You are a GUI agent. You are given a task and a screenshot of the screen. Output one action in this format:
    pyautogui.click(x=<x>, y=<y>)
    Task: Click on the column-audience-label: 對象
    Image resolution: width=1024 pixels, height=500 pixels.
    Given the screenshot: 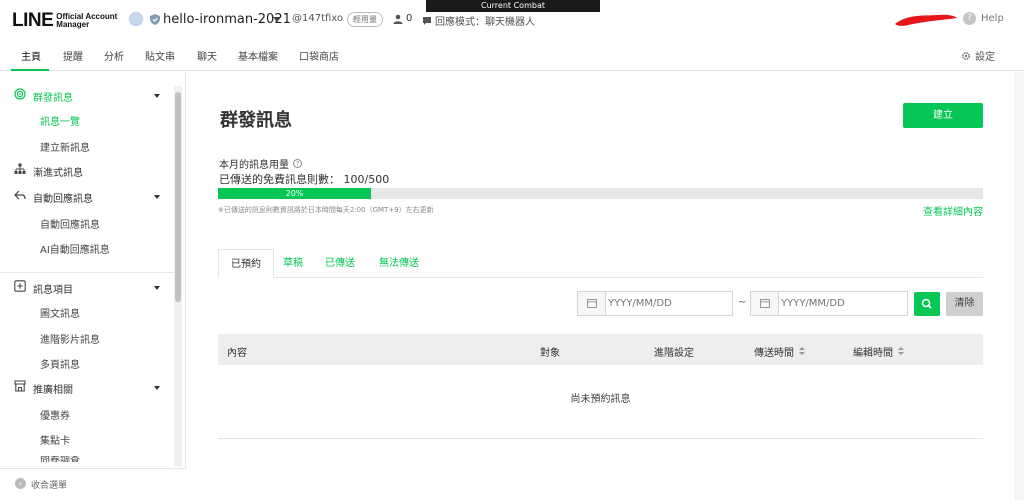 What is the action you would take?
    pyautogui.click(x=550, y=353)
    